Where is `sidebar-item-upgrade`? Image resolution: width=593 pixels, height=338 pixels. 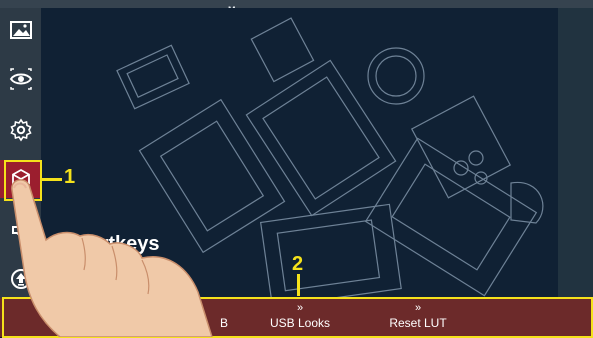
sidebar-item-upgrade is located at coordinates (20, 279).